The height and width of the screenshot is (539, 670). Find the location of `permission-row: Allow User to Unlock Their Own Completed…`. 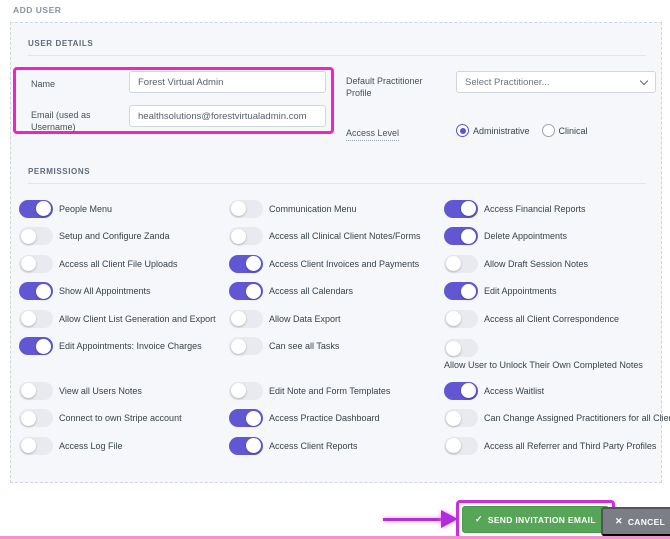

permission-row: Allow User to Unlock Their Own Completed… is located at coordinates (551, 355).